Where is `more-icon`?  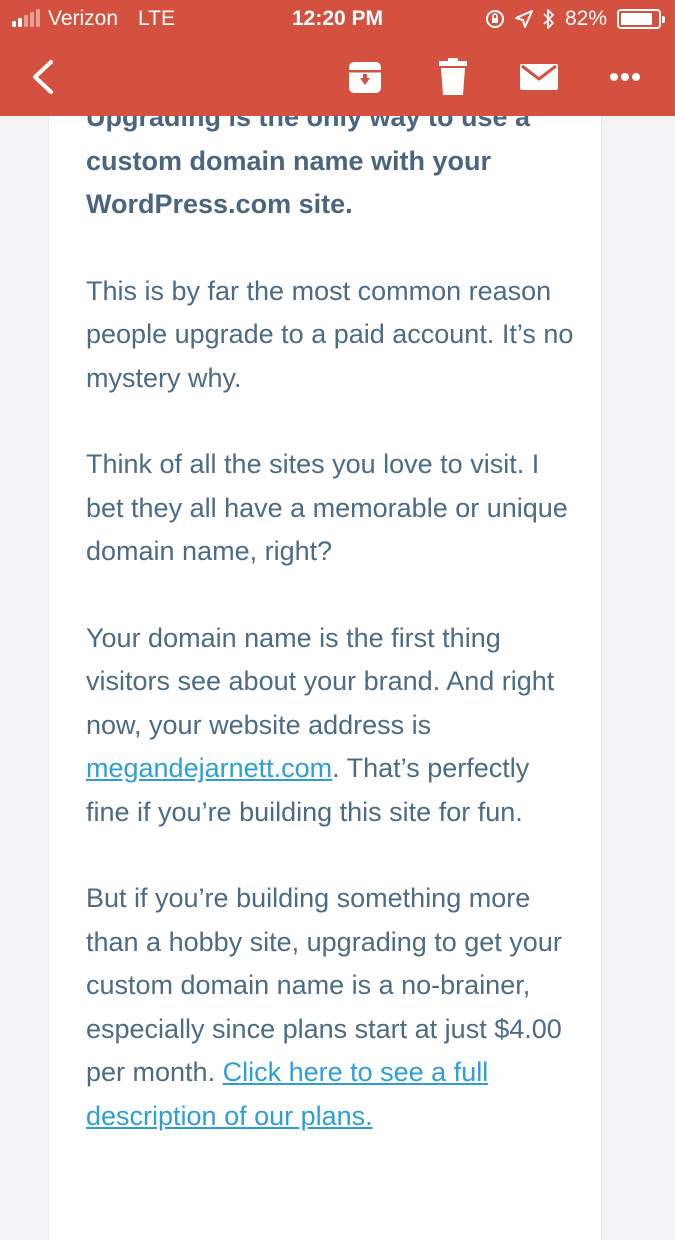 more-icon is located at coordinates (625, 77).